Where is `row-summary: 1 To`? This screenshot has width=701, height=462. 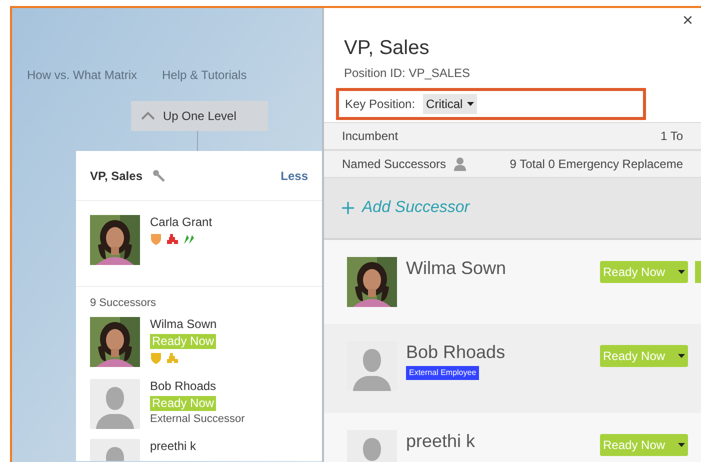 row-summary: 1 To is located at coordinates (671, 136).